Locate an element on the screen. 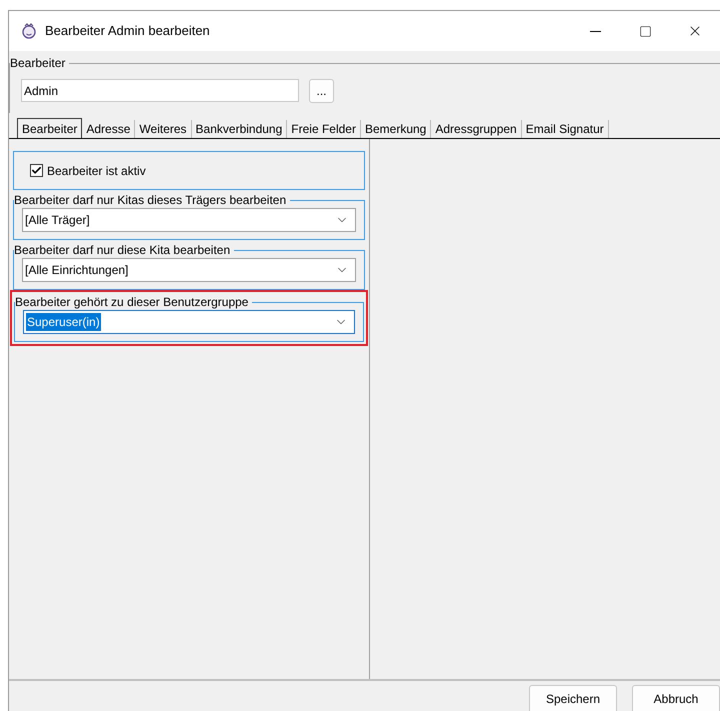 The width and height of the screenshot is (720, 711). tab: Email Signatur is located at coordinates (565, 129).